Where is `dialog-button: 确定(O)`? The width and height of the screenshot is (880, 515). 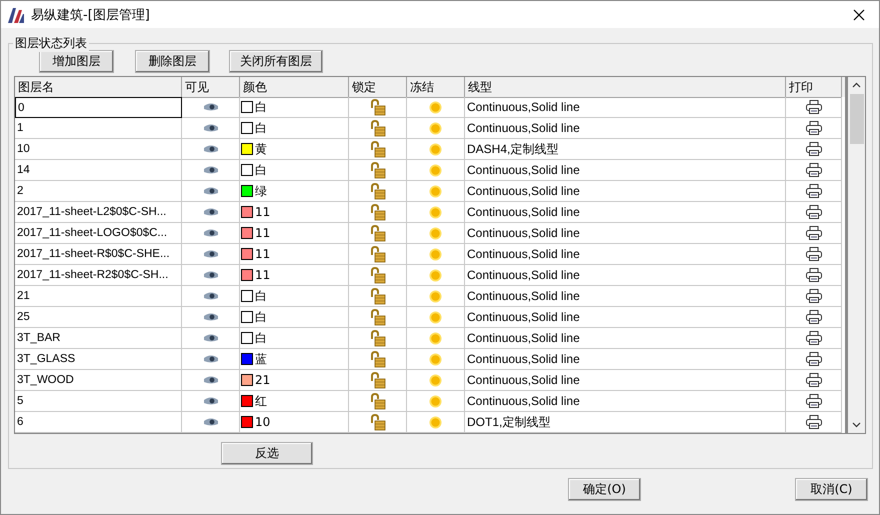 dialog-button: 确定(O) is located at coordinates (604, 489).